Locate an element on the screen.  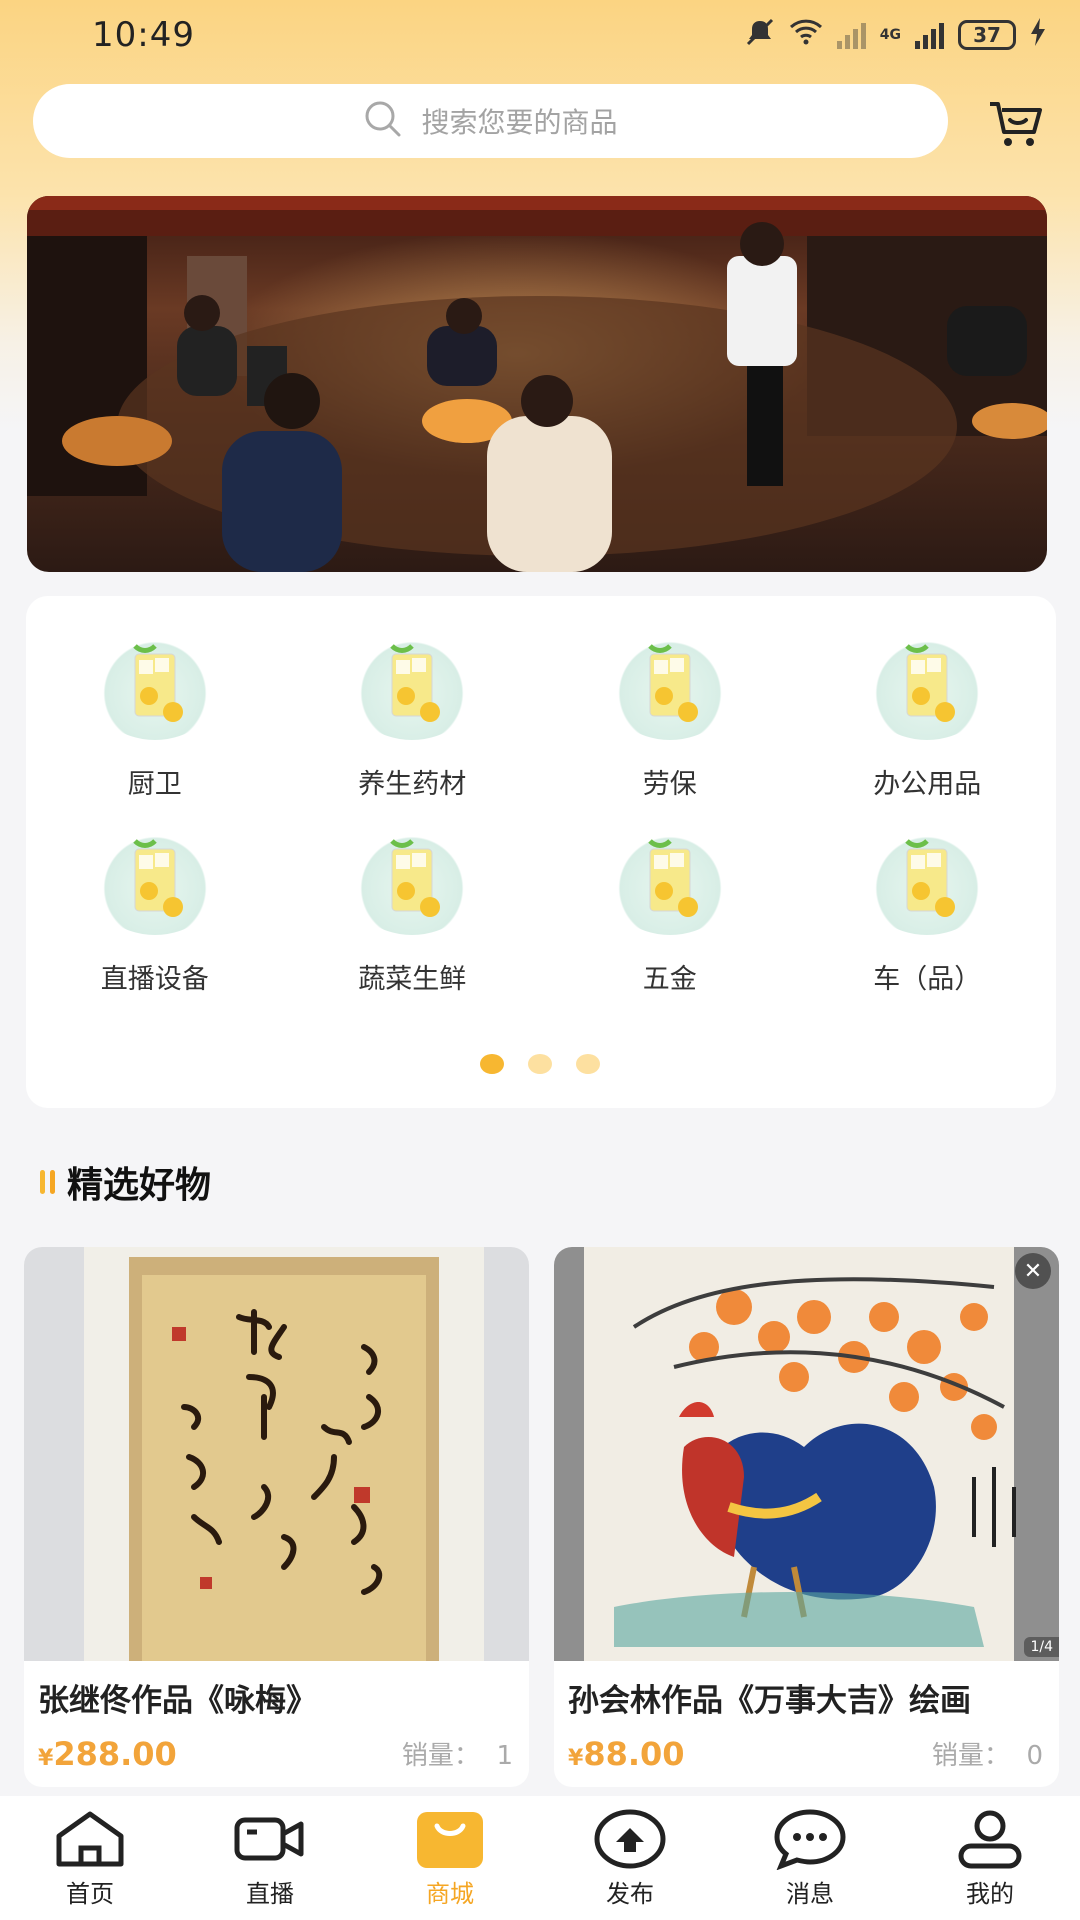
cart-icon is located at coordinates (1016, 123).